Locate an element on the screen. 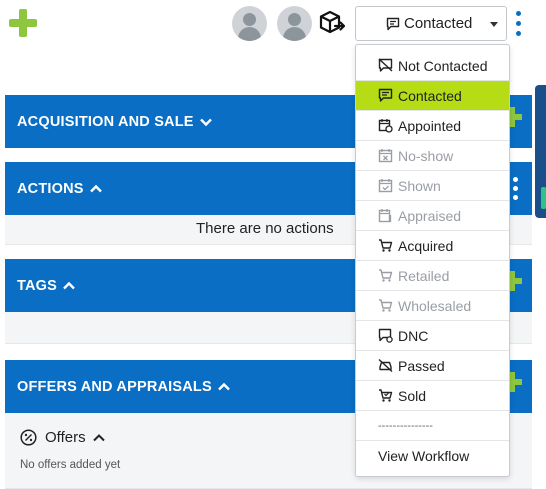  section-title: OFFERS AND APPRAISALS is located at coordinates (114, 386).